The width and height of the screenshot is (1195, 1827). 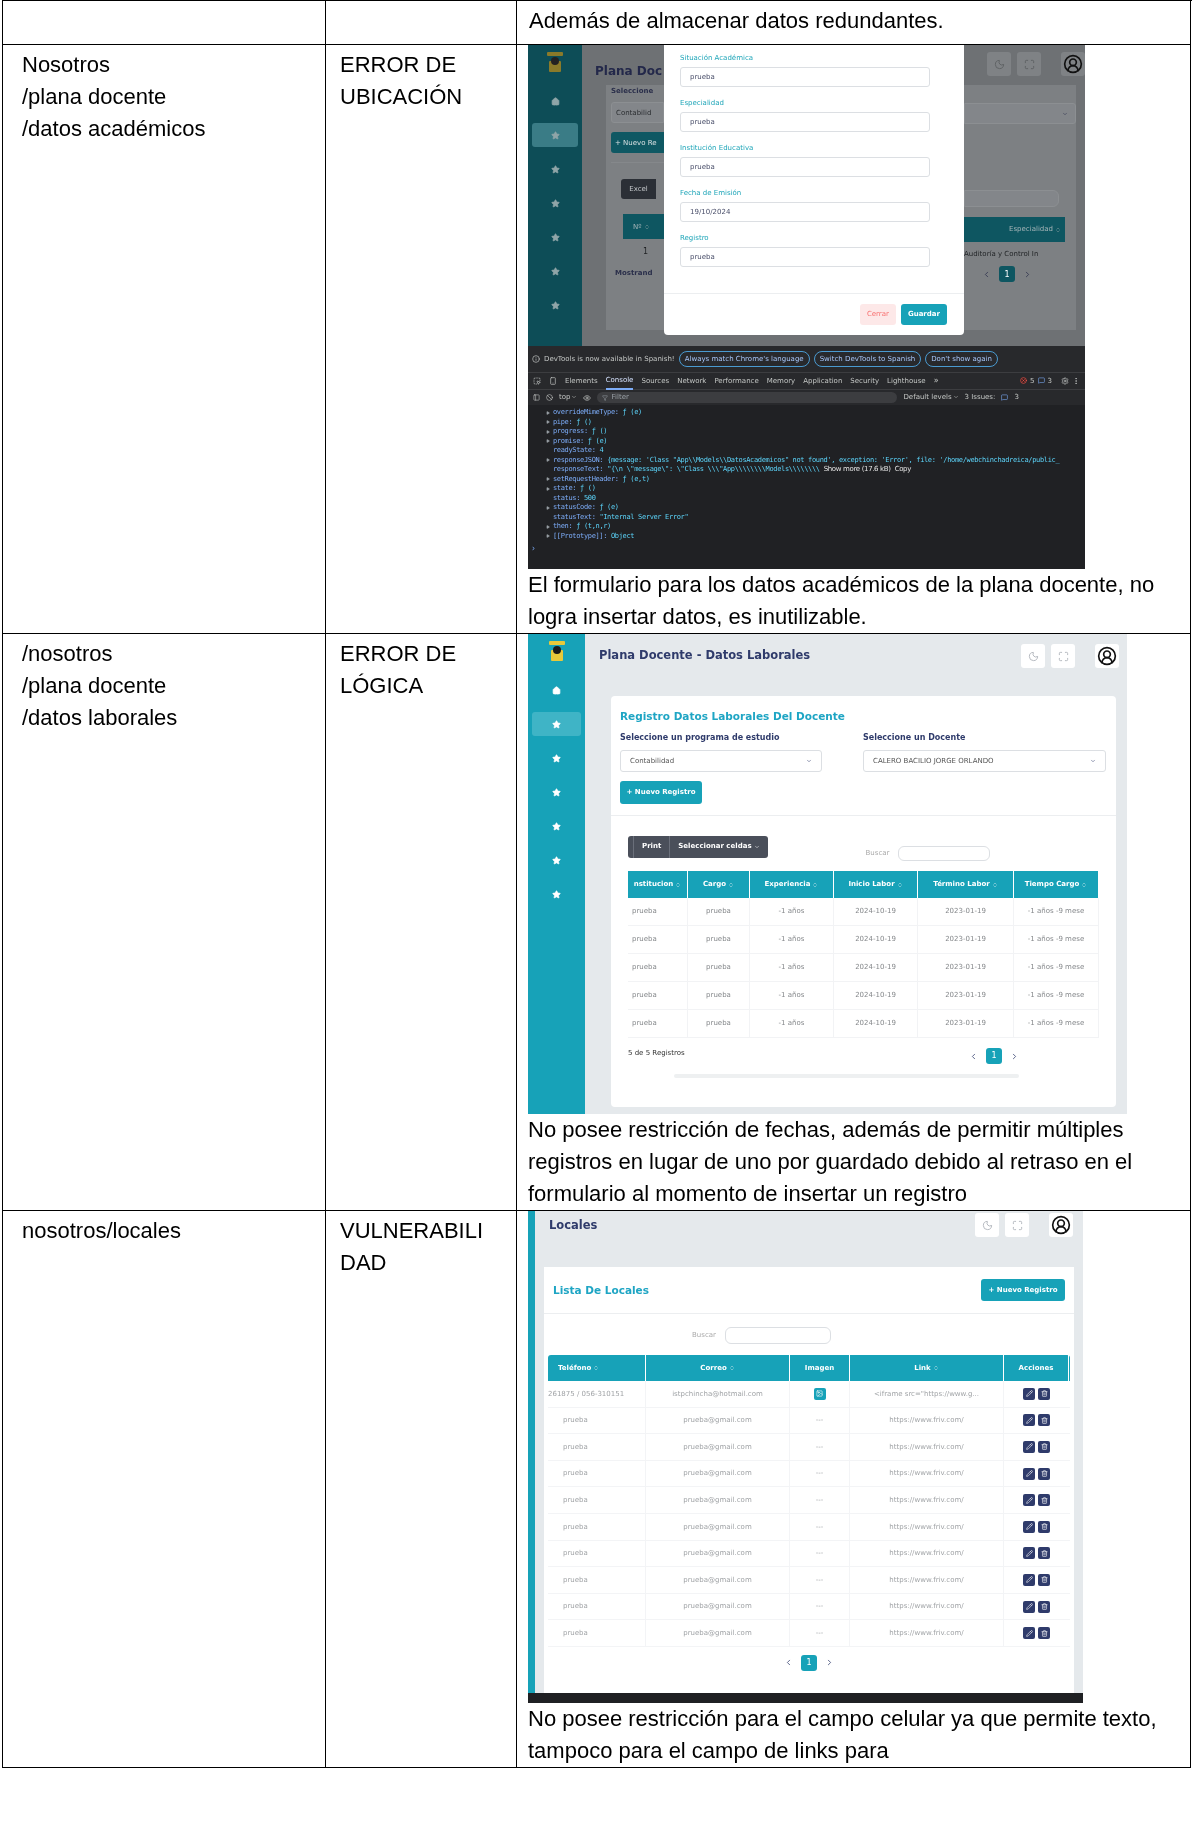 I want to click on route-text: /datos académicos, so click(x=114, y=129).